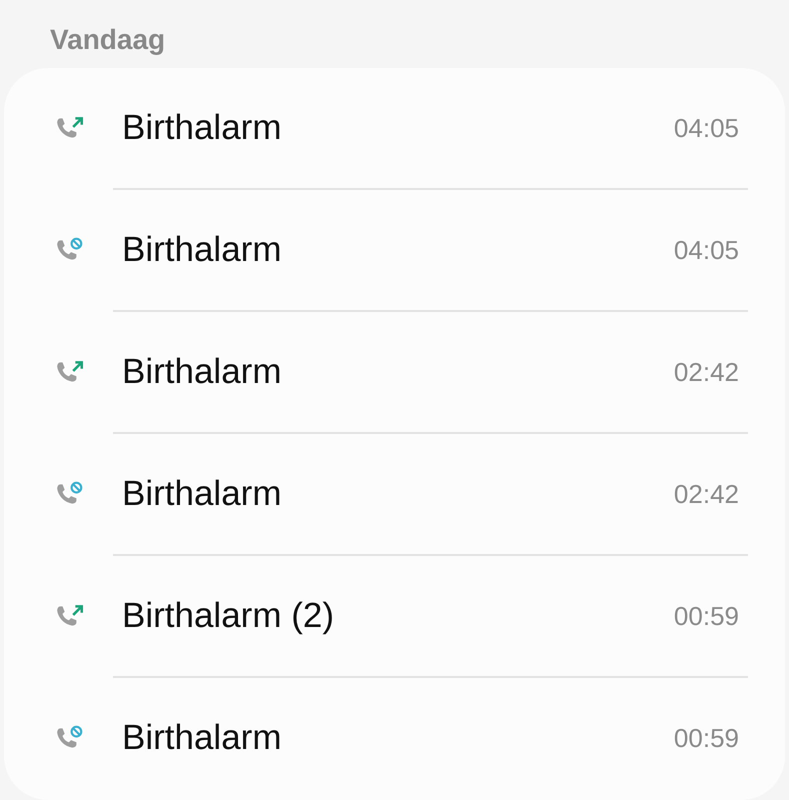 This screenshot has width=789, height=800. I want to click on call-row: Birthalarm (2) 00:59, so click(394, 616).